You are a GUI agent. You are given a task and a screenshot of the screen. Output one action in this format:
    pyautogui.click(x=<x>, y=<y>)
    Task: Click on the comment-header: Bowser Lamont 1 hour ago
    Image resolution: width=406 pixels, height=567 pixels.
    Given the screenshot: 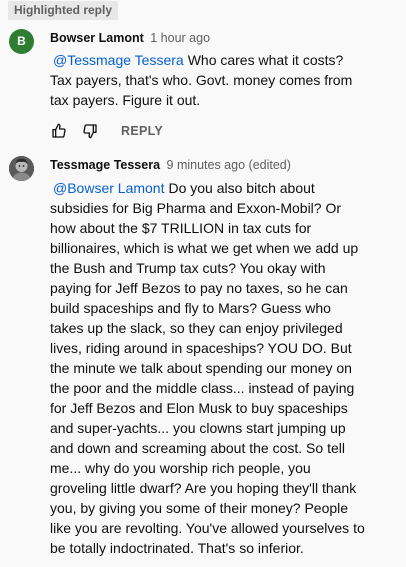 What is the action you would take?
    pyautogui.click(x=130, y=38)
    